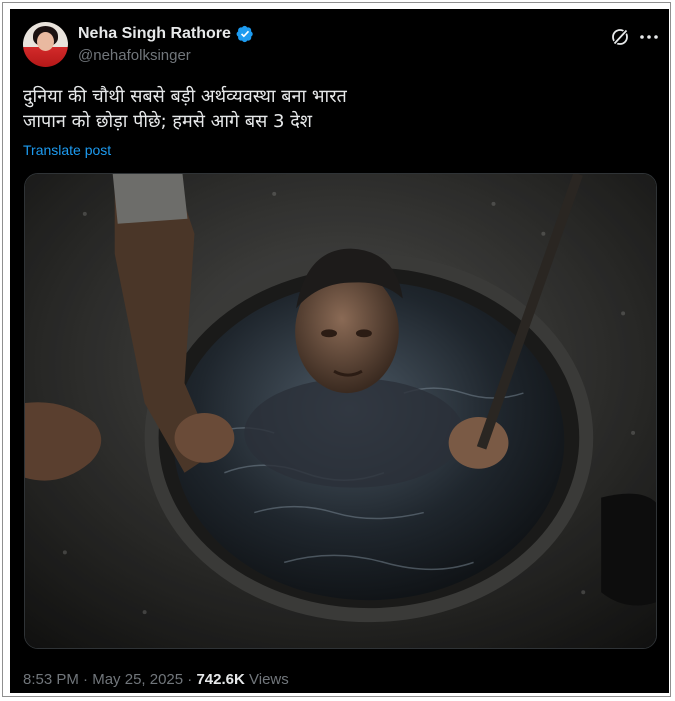 The width and height of the screenshot is (675, 701). I want to click on author-display-name: Neha Singh Rathore, so click(154, 34).